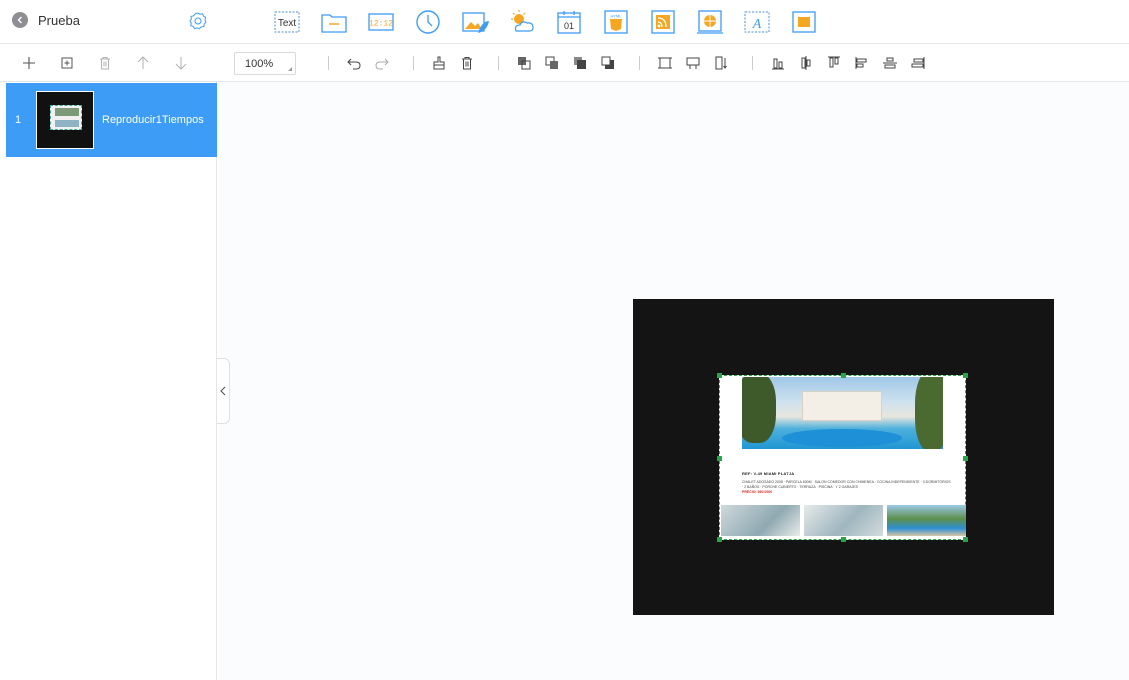 The width and height of the screenshot is (1129, 680). I want to click on fit-width-icon, so click(693, 63).